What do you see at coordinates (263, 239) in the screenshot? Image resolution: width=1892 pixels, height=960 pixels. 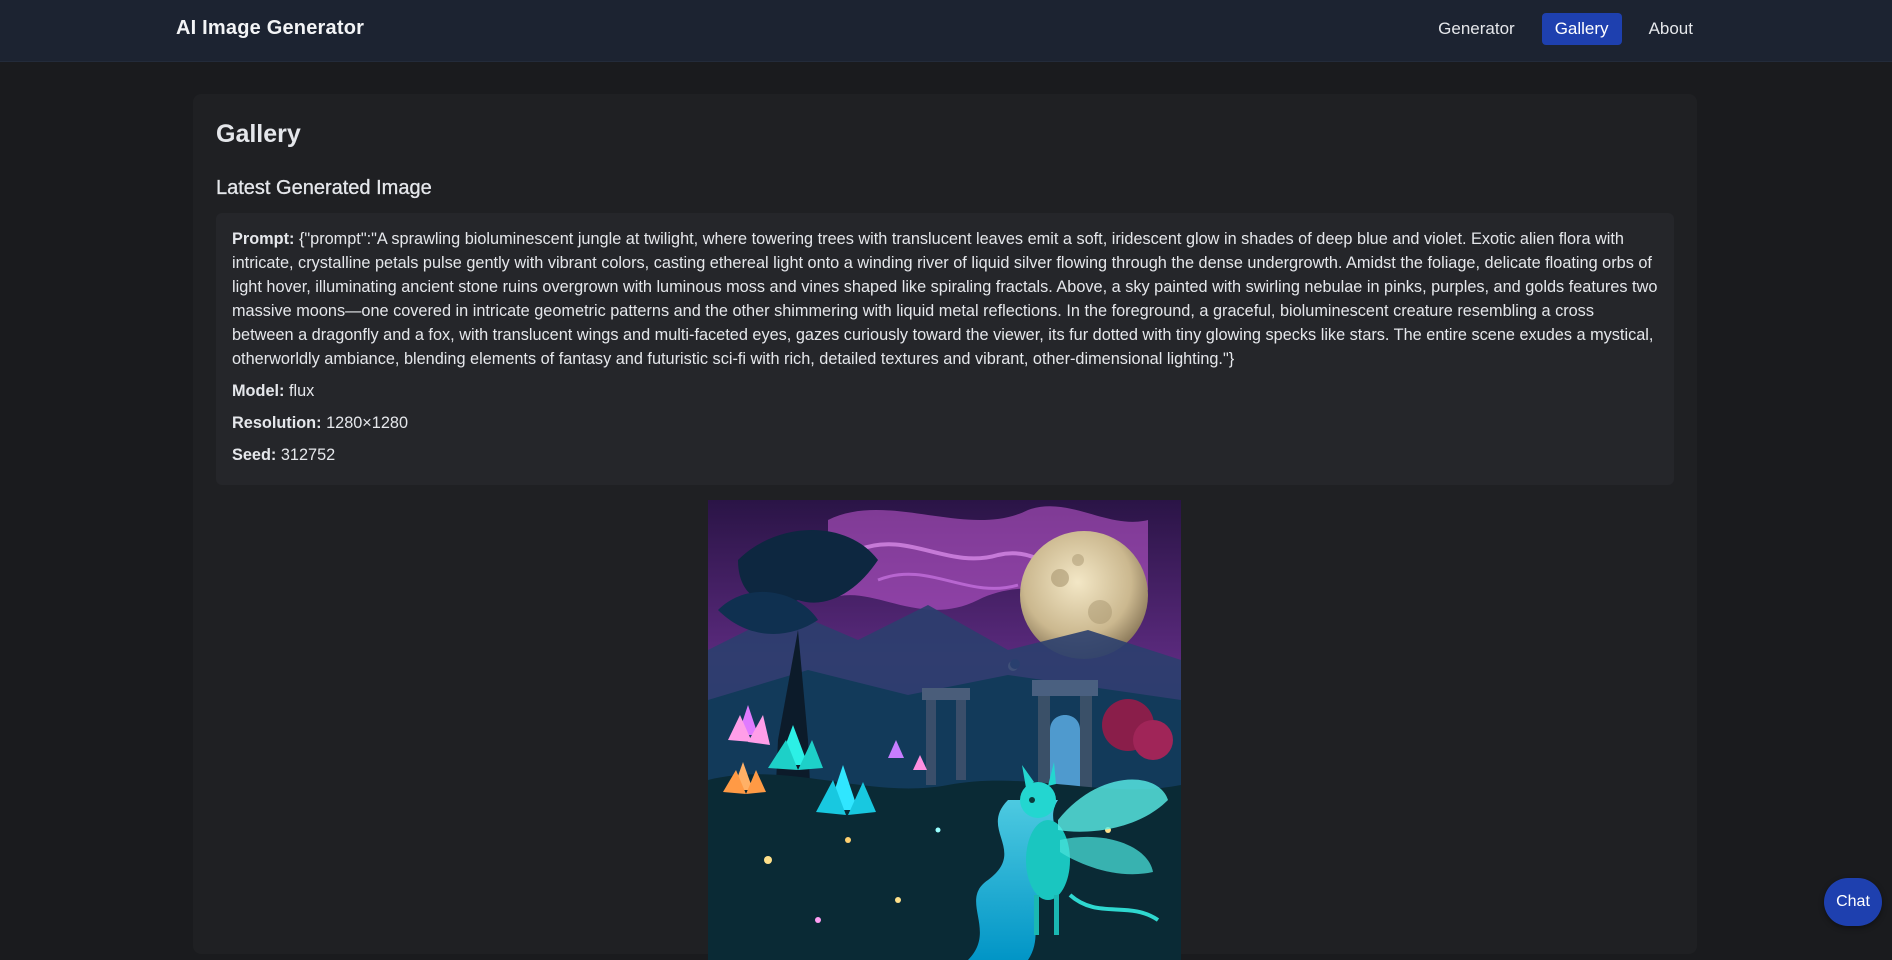 I see `prompt-label: Prompt:` at bounding box center [263, 239].